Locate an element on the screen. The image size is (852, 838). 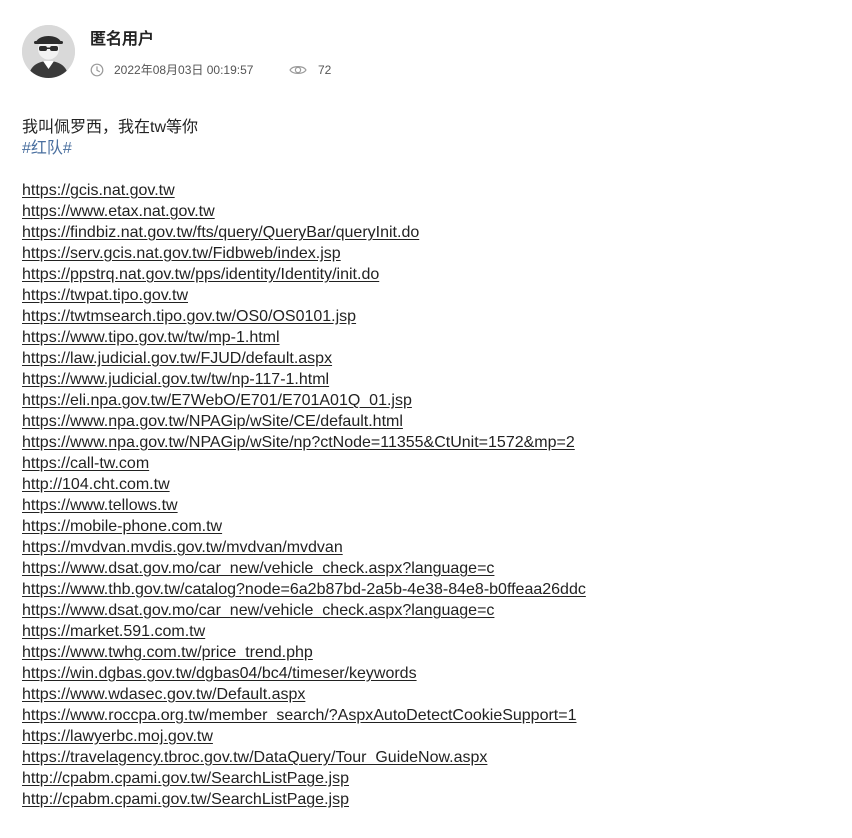
clock-icon is located at coordinates (97, 70).